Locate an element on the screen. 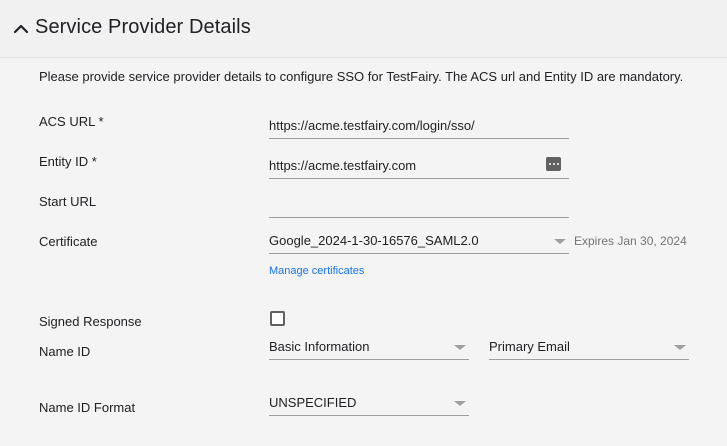 This screenshot has width=727, height=446. section-header: Service Provider Details is located at coordinates (363, 29).